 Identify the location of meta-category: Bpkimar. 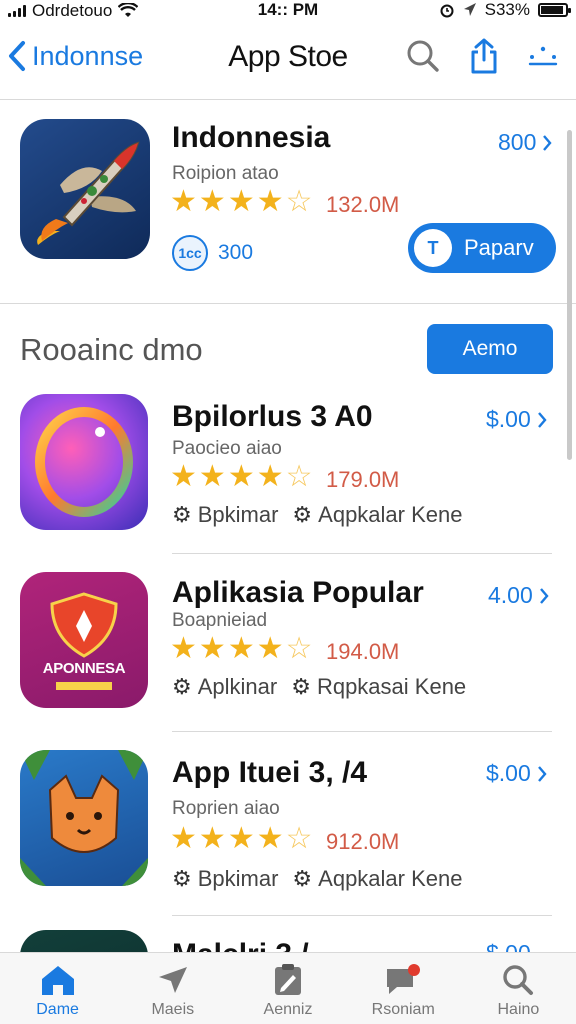
(238, 878).